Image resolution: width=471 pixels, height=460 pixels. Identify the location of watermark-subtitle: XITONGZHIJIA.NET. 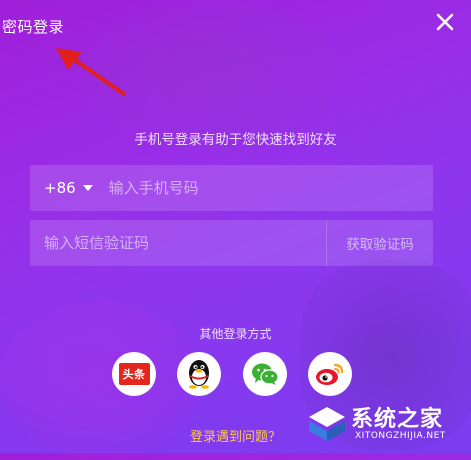
(400, 436).